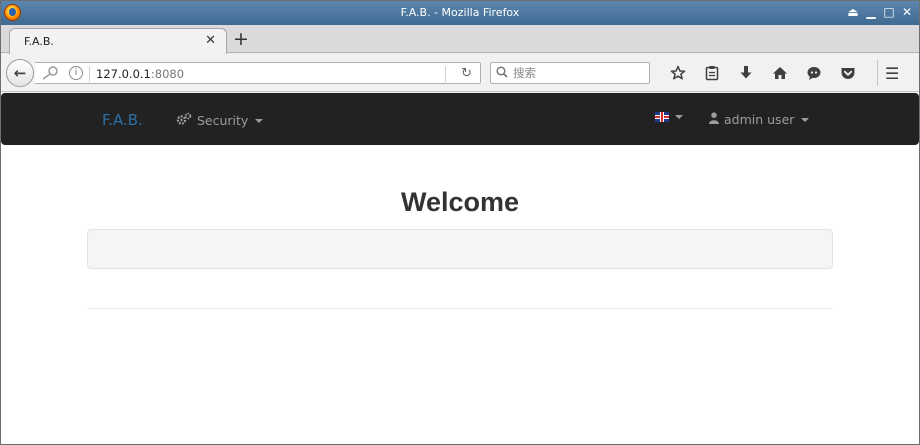 This screenshot has width=920, height=445. What do you see at coordinates (460, 202) in the screenshot?
I see `page-title: Welcome` at bounding box center [460, 202].